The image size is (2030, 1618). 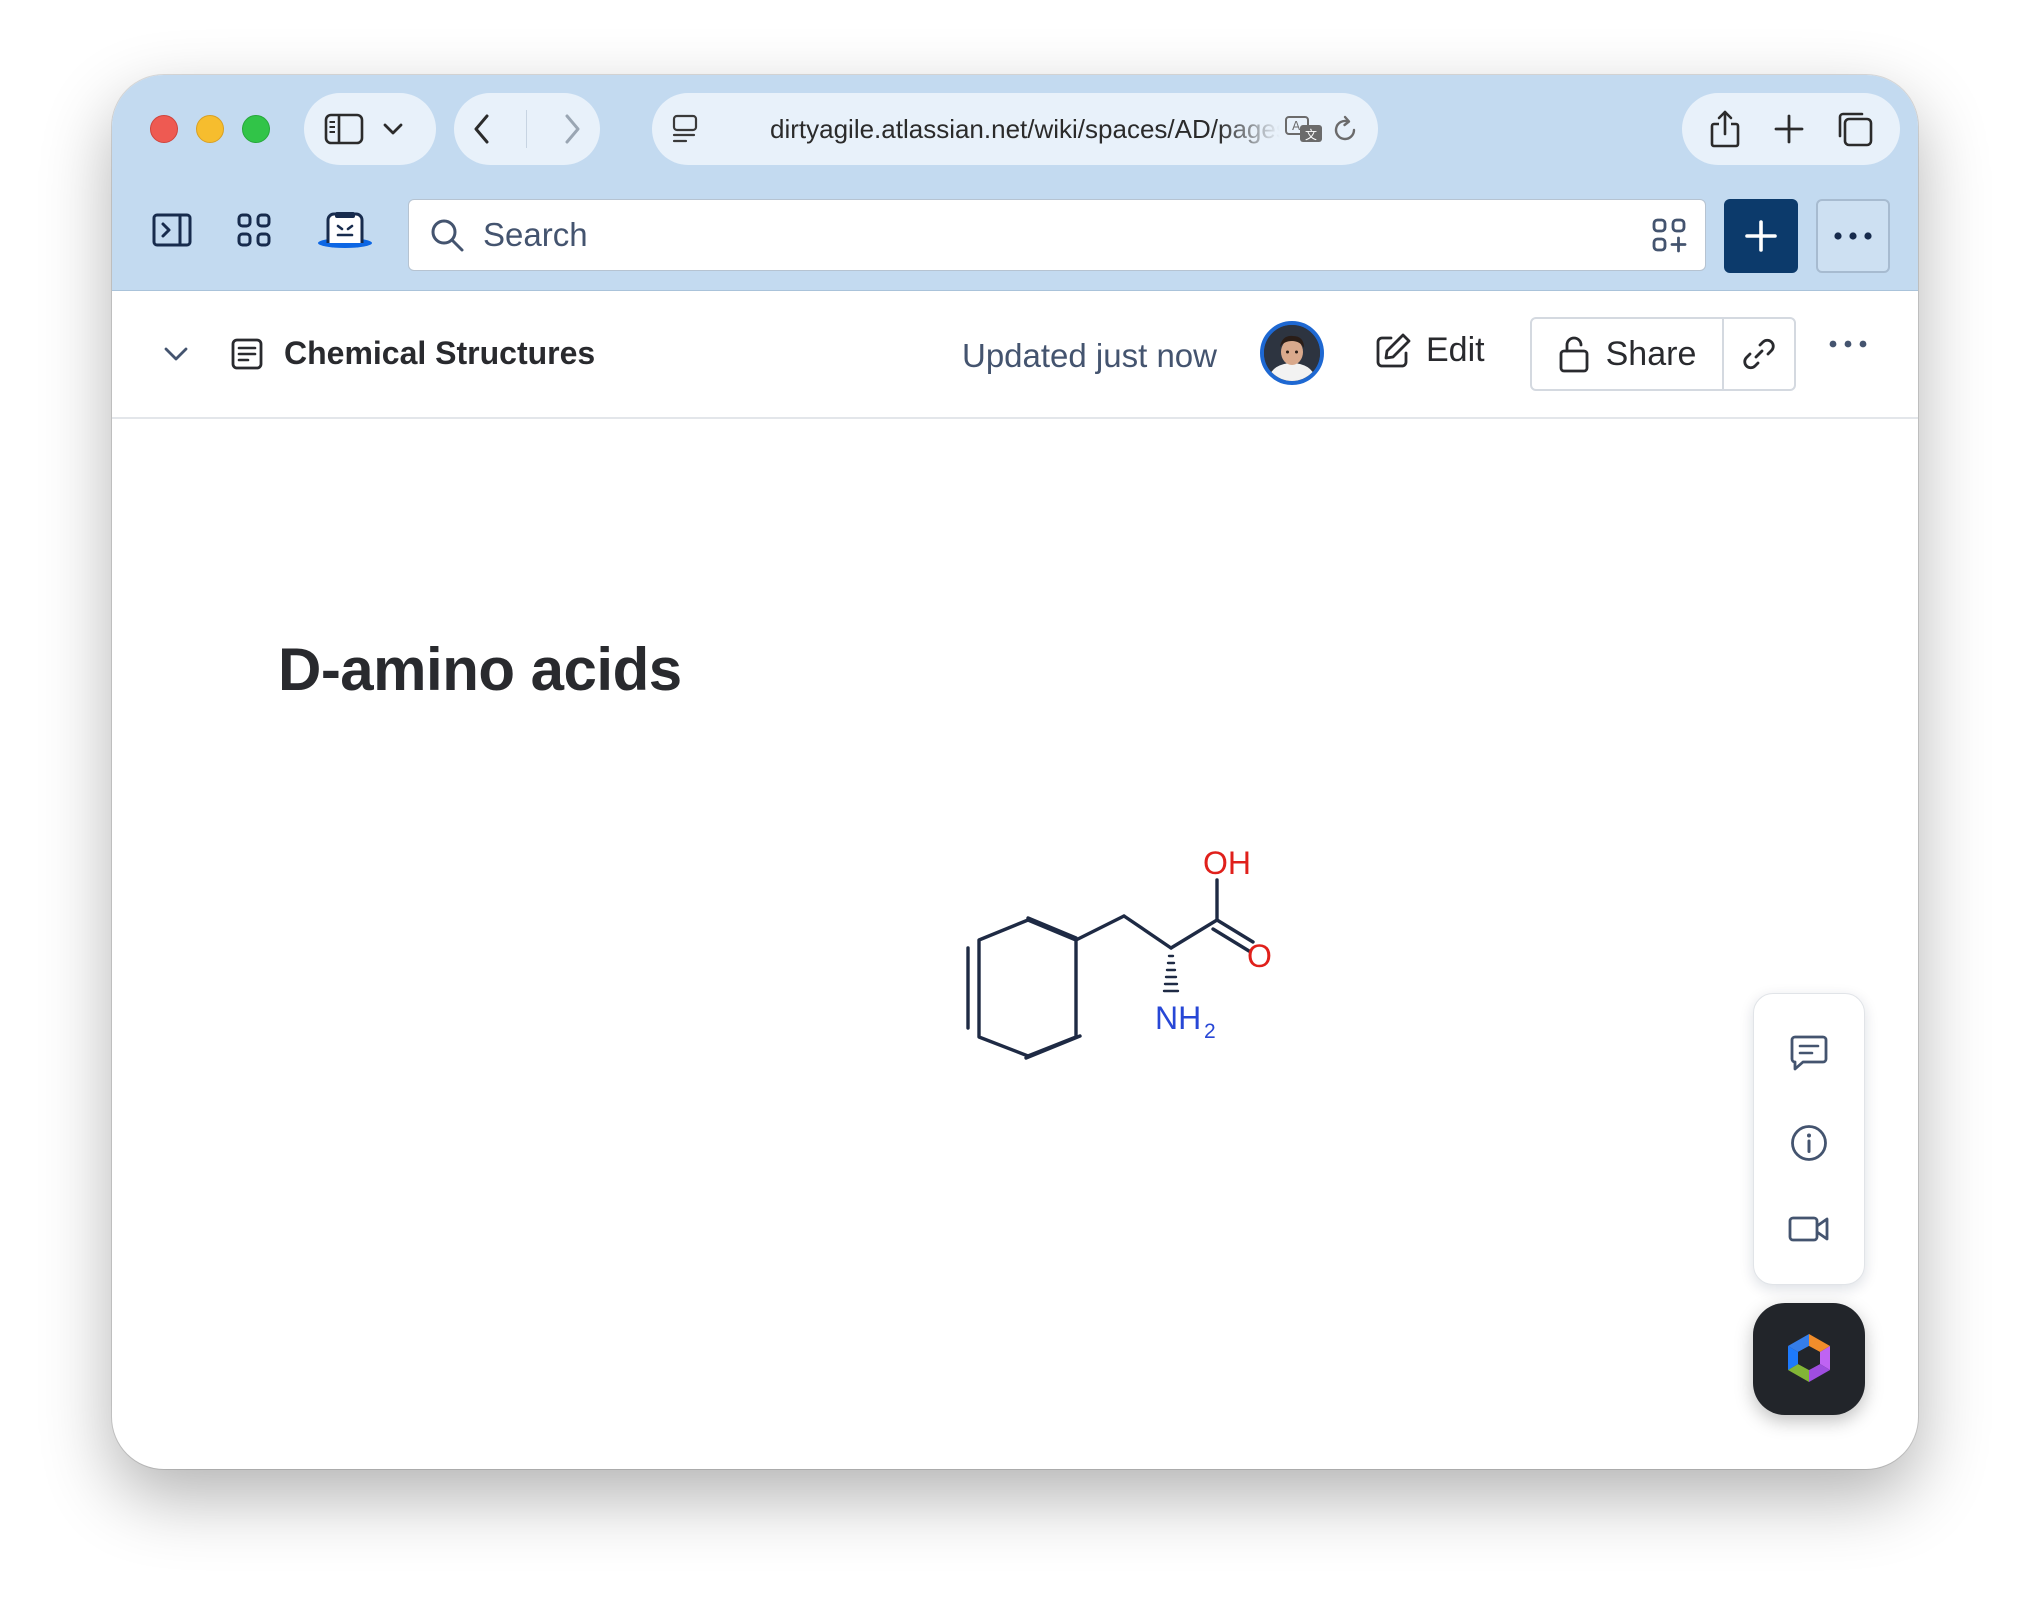 I want to click on pencil-icon, so click(x=1393, y=351).